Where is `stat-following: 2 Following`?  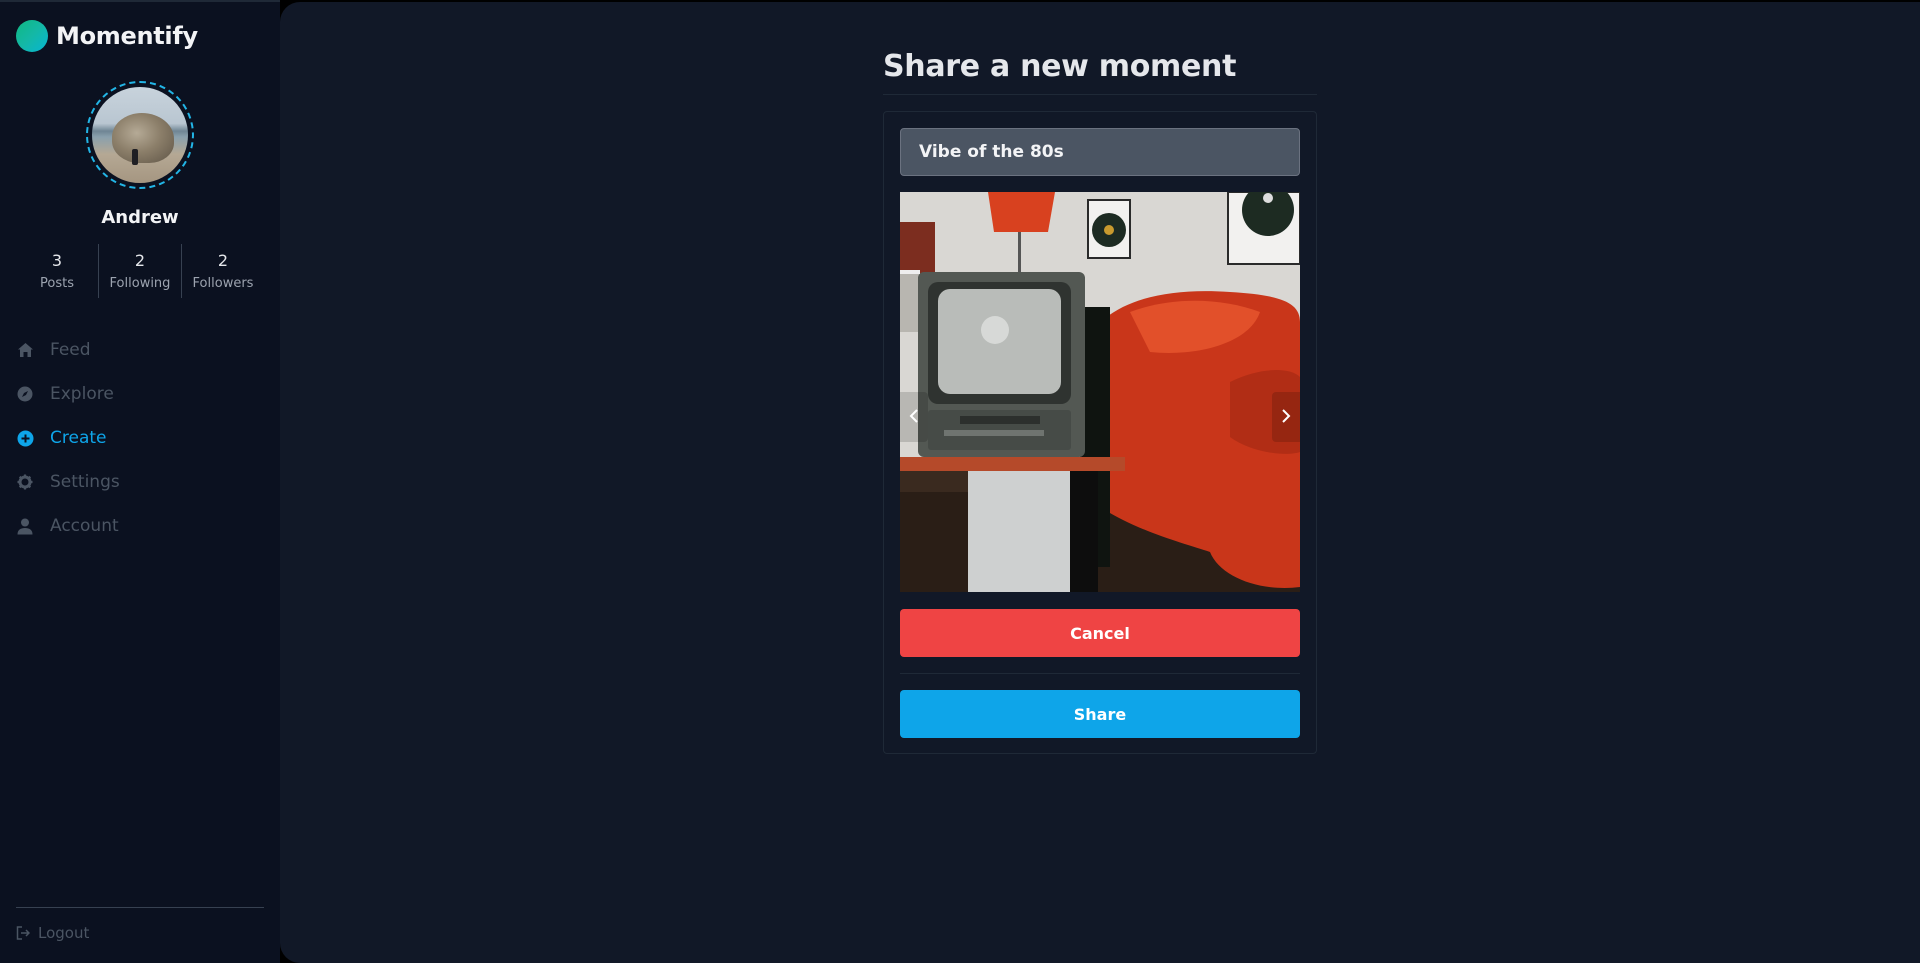
stat-following: 2 Following is located at coordinates (139, 271).